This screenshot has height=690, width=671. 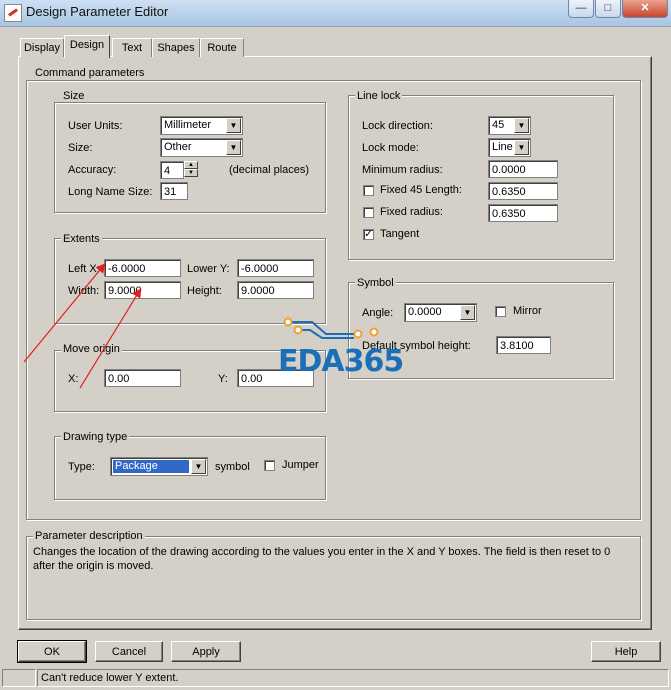 I want to click on watermark-text: EDA365, so click(x=341, y=361).